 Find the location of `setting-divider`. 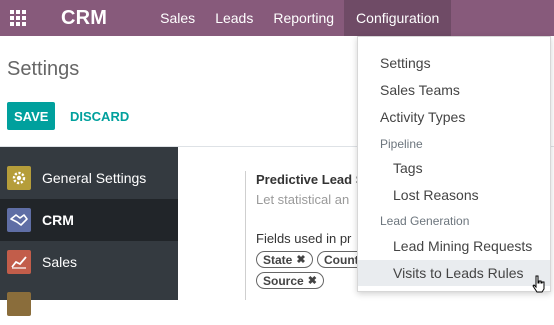

setting-divider is located at coordinates (245, 235).